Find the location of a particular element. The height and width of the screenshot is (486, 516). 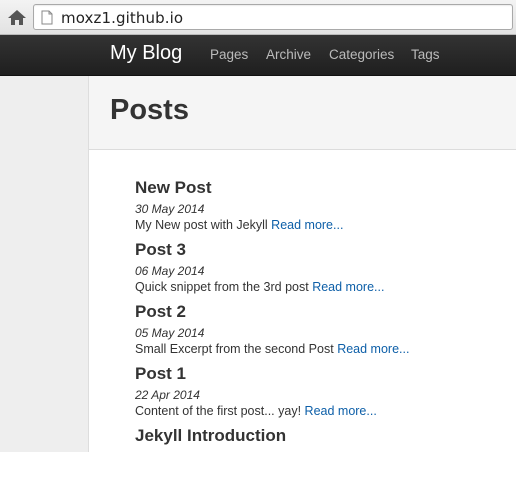

post-date: 22 Apr 2014 is located at coordinates (167, 395).